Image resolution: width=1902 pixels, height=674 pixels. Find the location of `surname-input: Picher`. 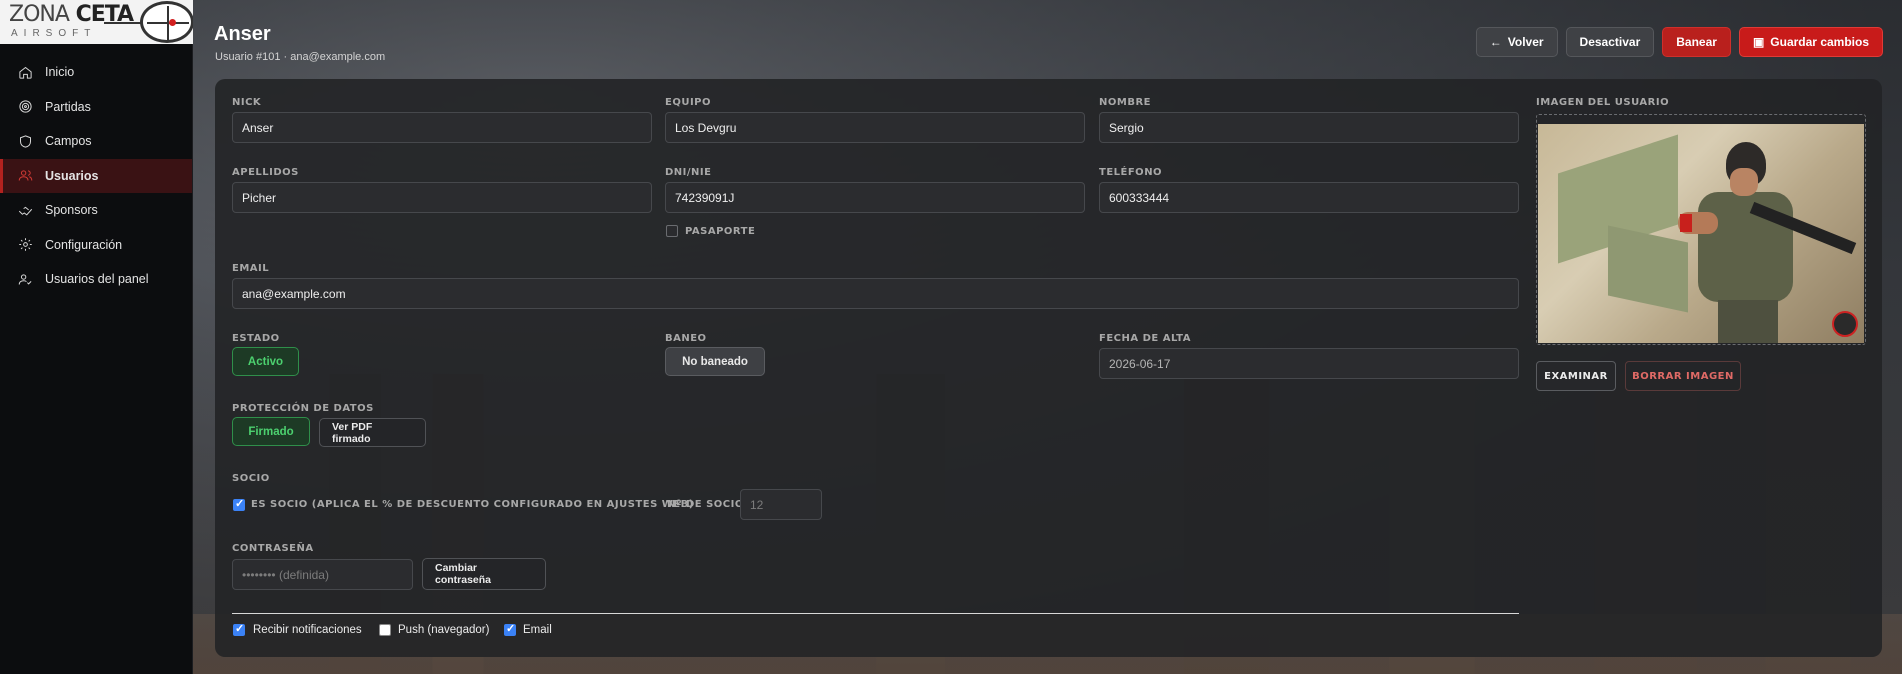

surname-input: Picher is located at coordinates (442, 197).